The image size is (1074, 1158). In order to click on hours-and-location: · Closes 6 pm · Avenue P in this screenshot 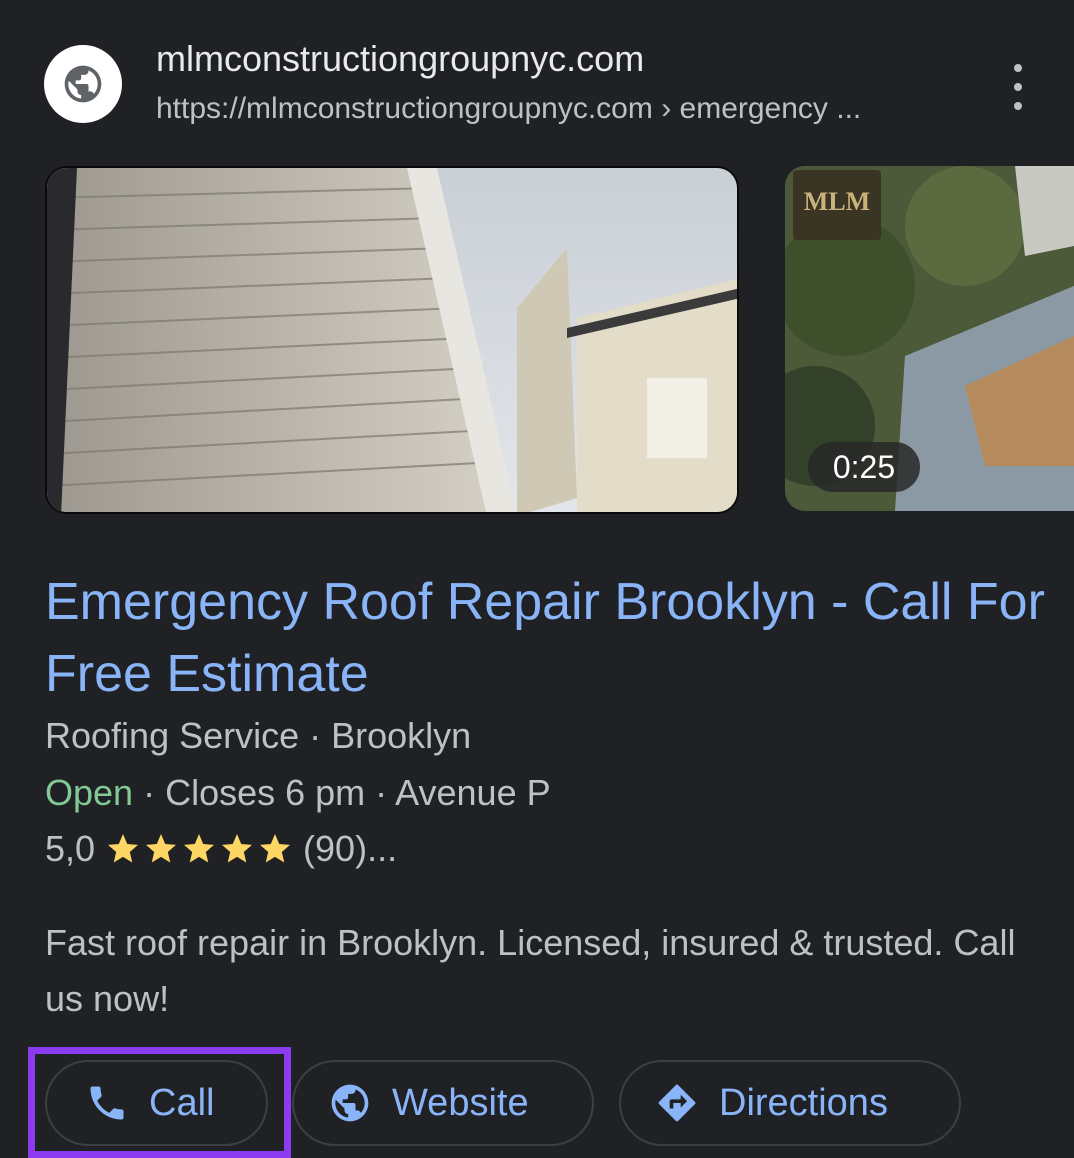, I will do `click(342, 792)`.